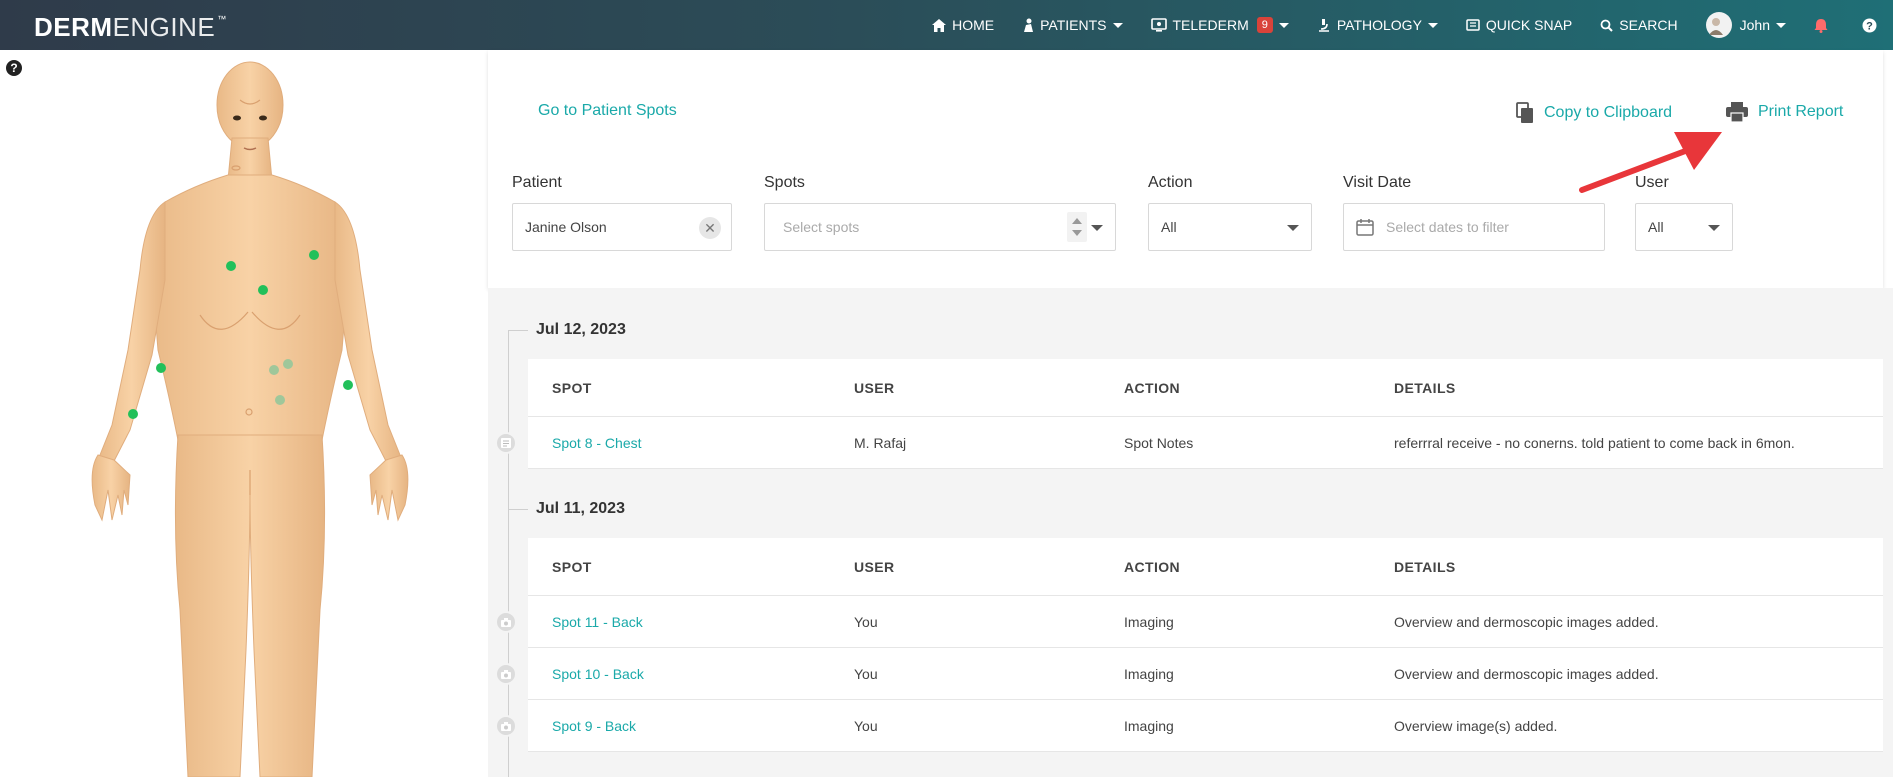  Describe the element at coordinates (1158, 25) in the screenshot. I see `telederm-icon` at that location.